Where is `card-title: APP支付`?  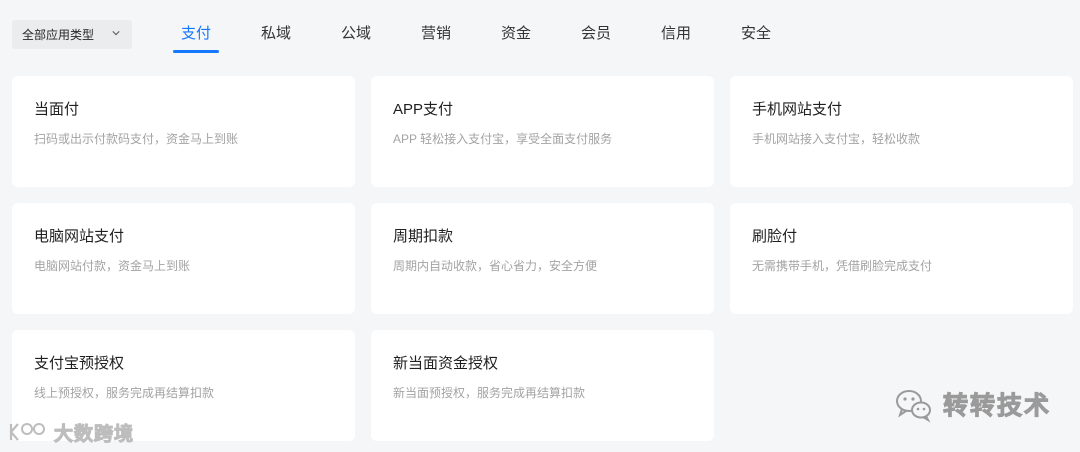 card-title: APP支付 is located at coordinates (423, 109).